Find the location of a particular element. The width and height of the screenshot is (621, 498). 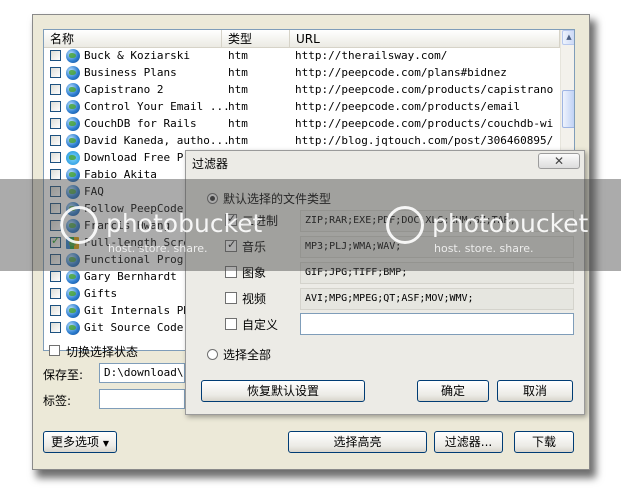

toggle-selection-label: 切换选择状态 is located at coordinates (102, 352).